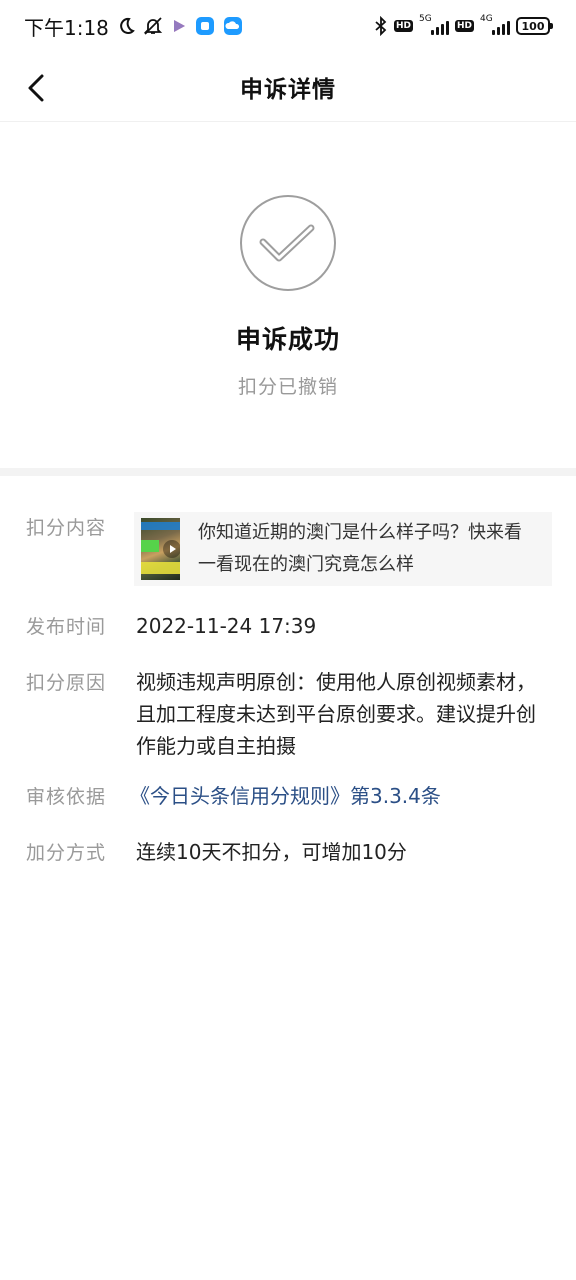 This screenshot has height=1280, width=576. Describe the element at coordinates (288, 472) in the screenshot. I see `section-divider` at that location.